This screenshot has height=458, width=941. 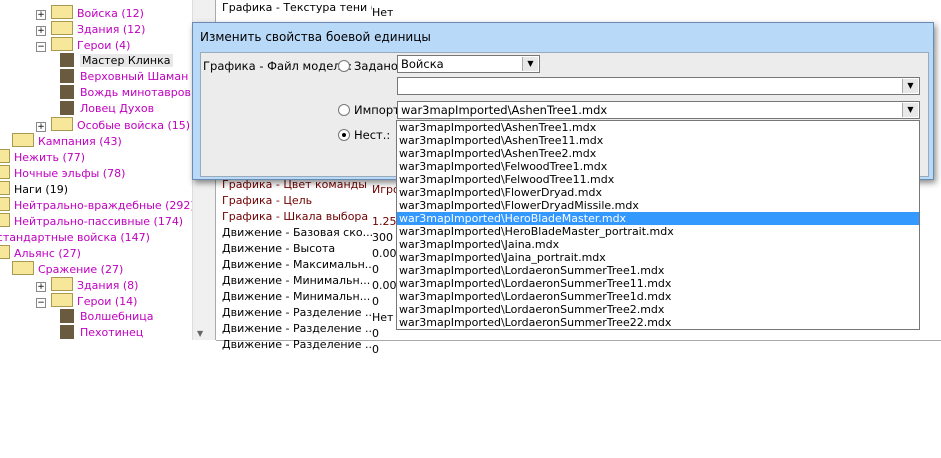 I want to click on tree-item: Альянс (27), so click(x=40, y=253).